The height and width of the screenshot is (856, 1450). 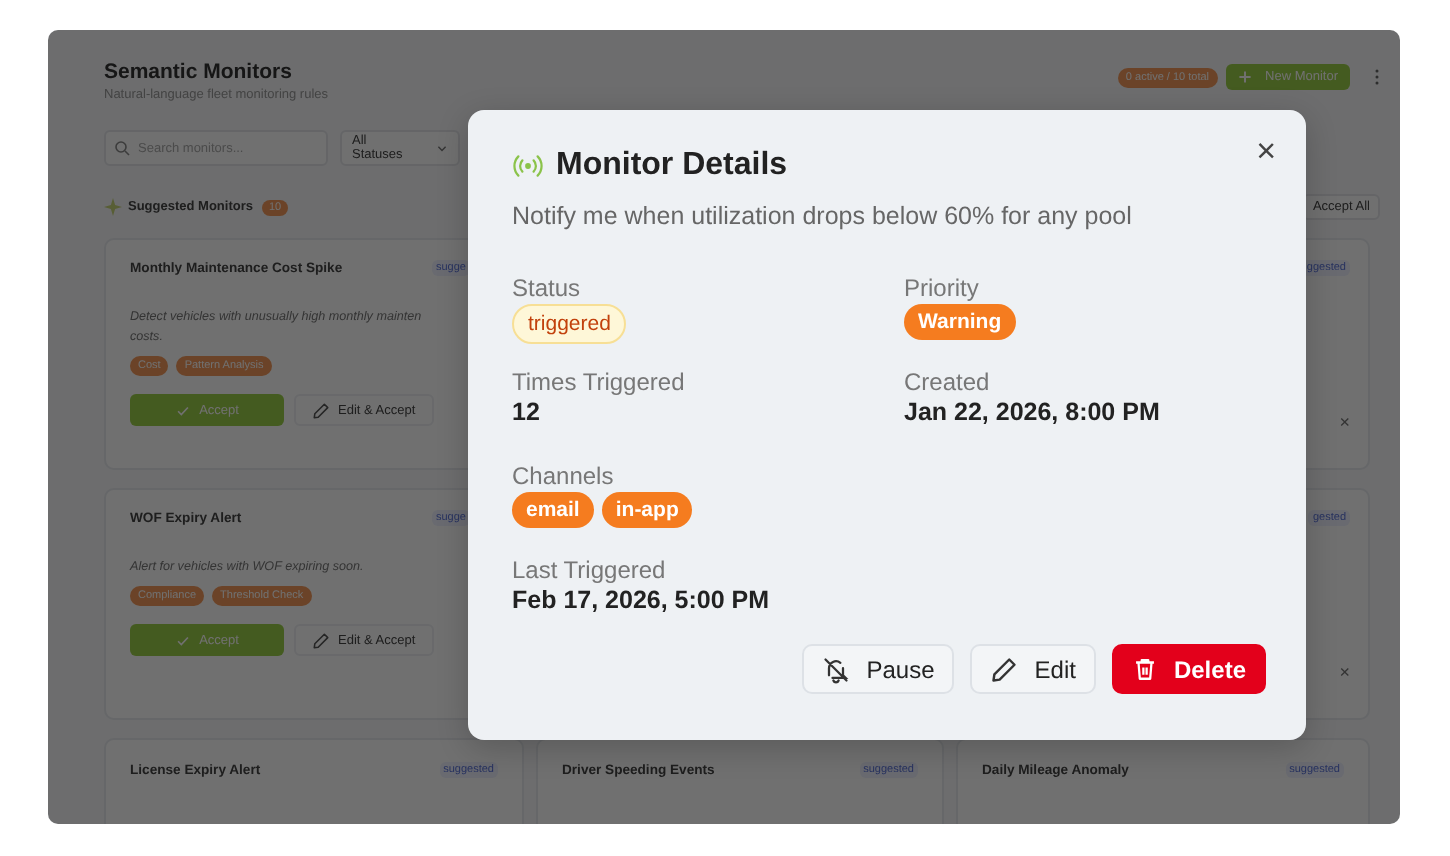 I want to click on status-badge: triggered, so click(x=569, y=324).